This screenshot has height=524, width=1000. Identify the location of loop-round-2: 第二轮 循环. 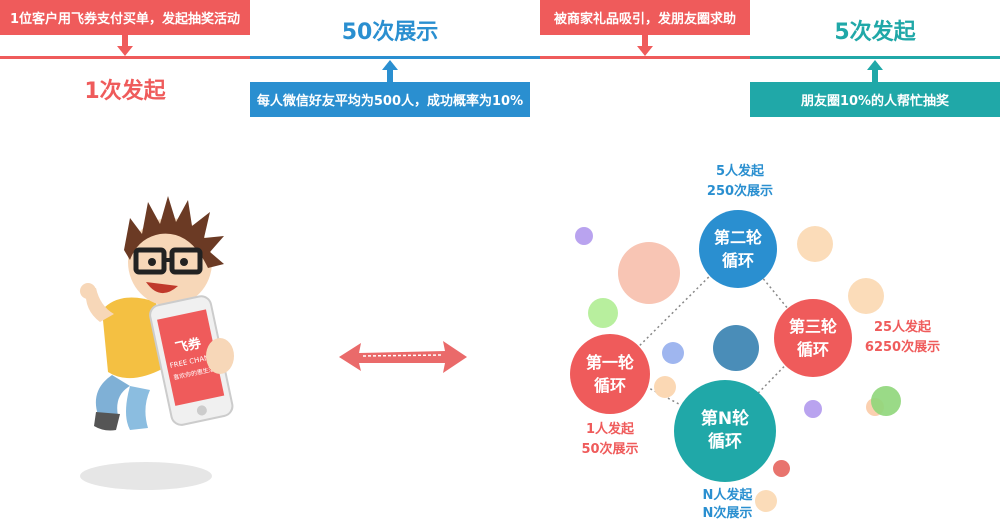
(738, 249).